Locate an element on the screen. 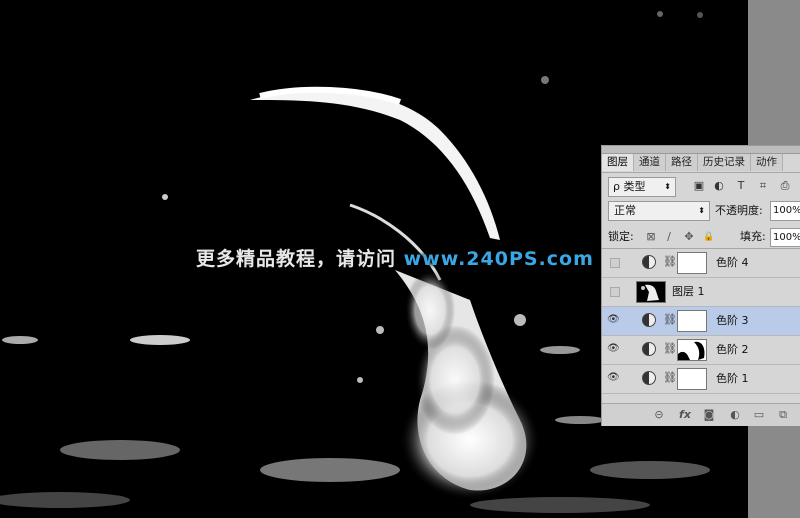 This screenshot has width=800, height=518. watermark-text: 更多精品教程，请访问 is located at coordinates (300, 259).